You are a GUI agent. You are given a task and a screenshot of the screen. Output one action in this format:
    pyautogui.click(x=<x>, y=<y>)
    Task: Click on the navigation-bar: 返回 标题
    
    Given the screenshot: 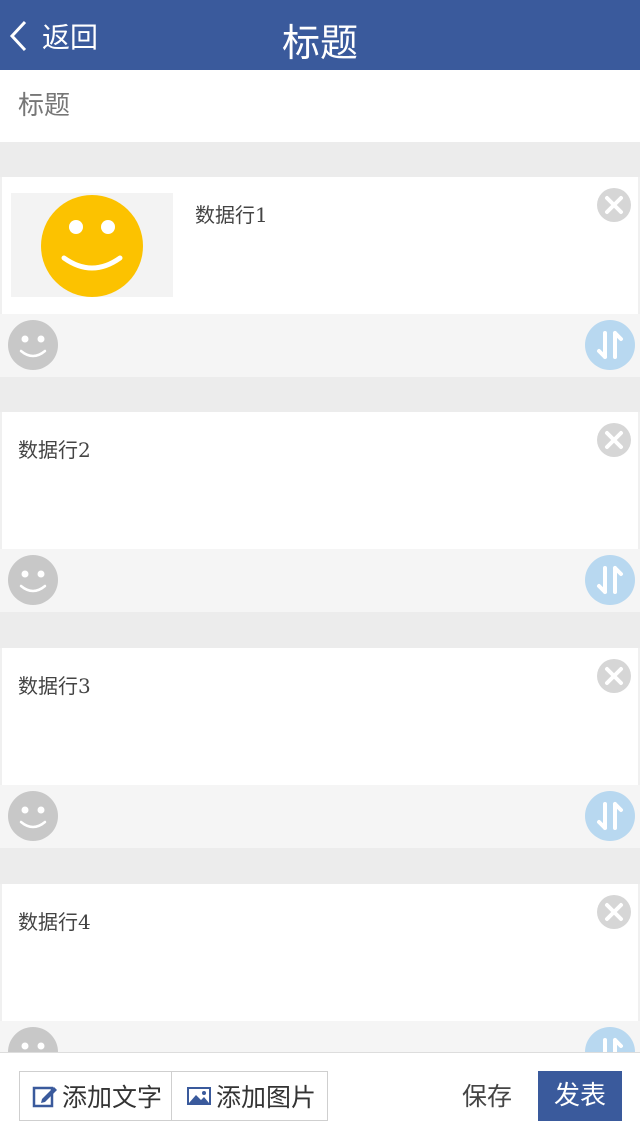 What is the action you would take?
    pyautogui.click(x=320, y=35)
    